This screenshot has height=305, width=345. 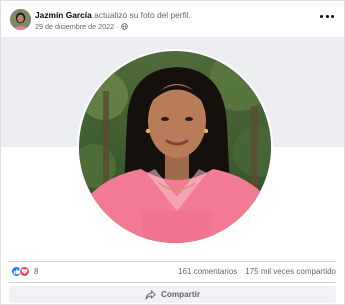 I want to click on post-action-text: actualizó su foto del perfil., so click(x=142, y=15).